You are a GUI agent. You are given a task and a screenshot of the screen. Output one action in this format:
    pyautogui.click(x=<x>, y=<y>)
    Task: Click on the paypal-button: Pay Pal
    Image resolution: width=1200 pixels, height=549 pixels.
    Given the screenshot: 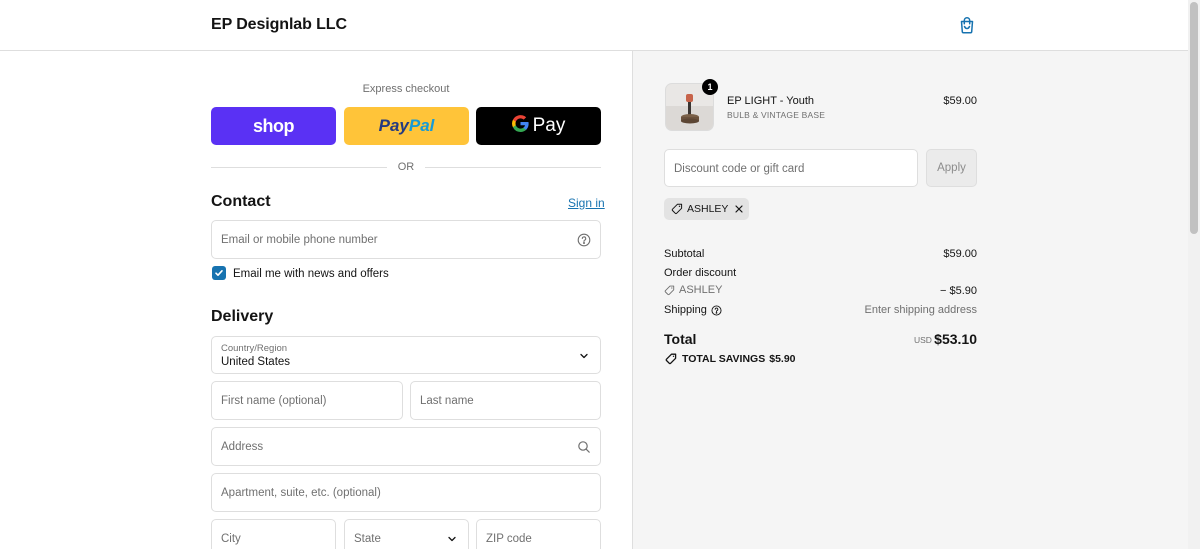 What is the action you would take?
    pyautogui.click(x=406, y=126)
    